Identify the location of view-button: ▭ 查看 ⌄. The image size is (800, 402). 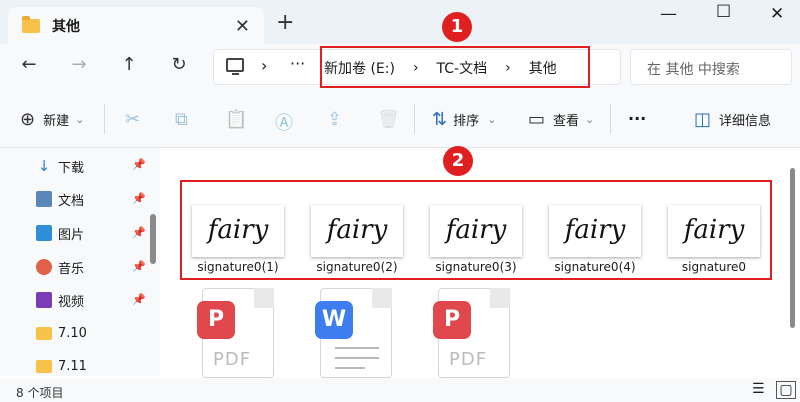
(561, 119).